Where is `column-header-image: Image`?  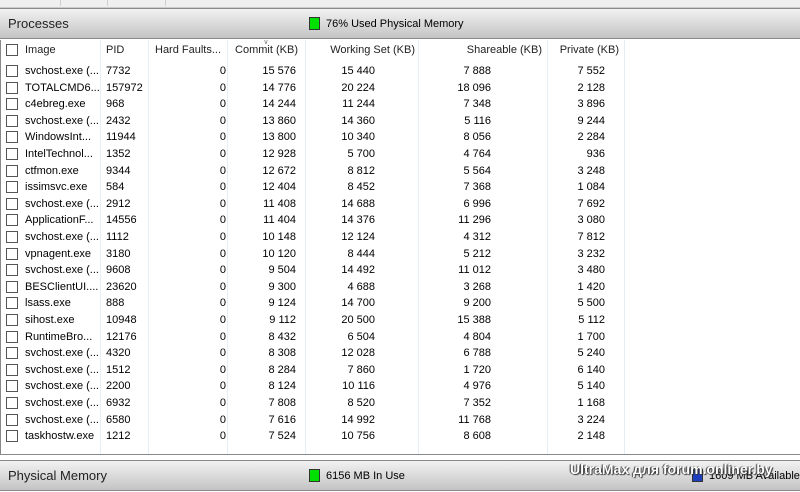 column-header-image: Image is located at coordinates (40, 50).